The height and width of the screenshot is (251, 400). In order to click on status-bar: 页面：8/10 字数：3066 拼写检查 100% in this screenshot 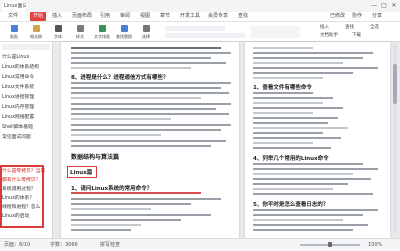, I will do `click(200, 244)`.